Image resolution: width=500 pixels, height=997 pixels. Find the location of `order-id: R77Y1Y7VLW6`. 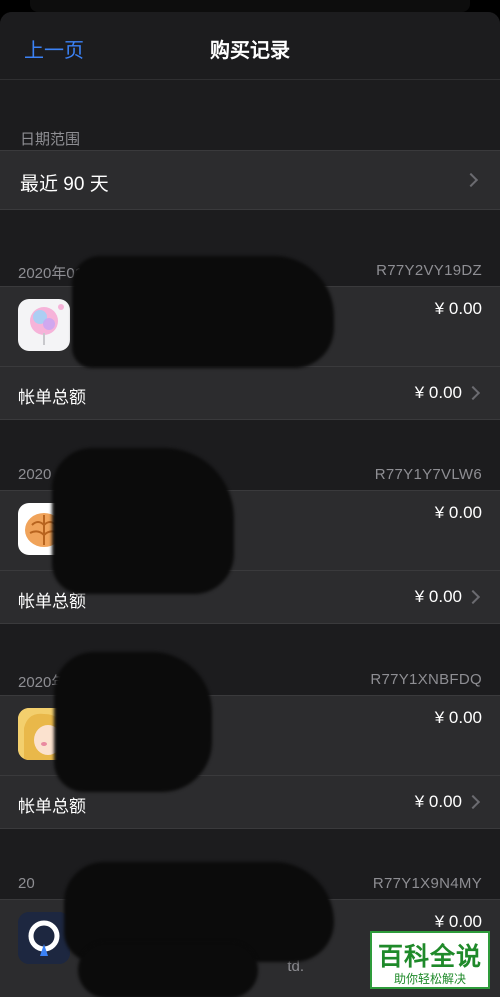

order-id: R77Y1Y7VLW6 is located at coordinates (428, 474).